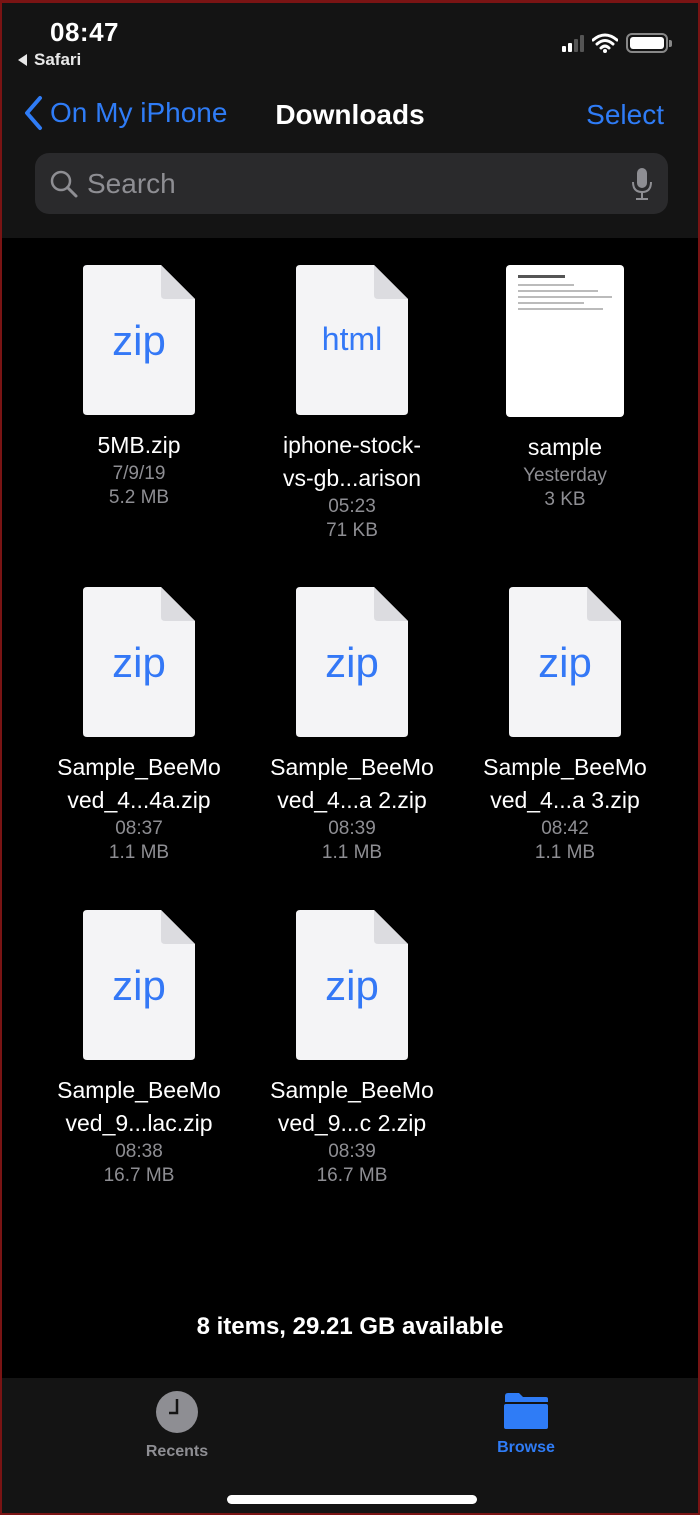  Describe the element at coordinates (573, 43) in the screenshot. I see `cellular-signal-icon` at that location.